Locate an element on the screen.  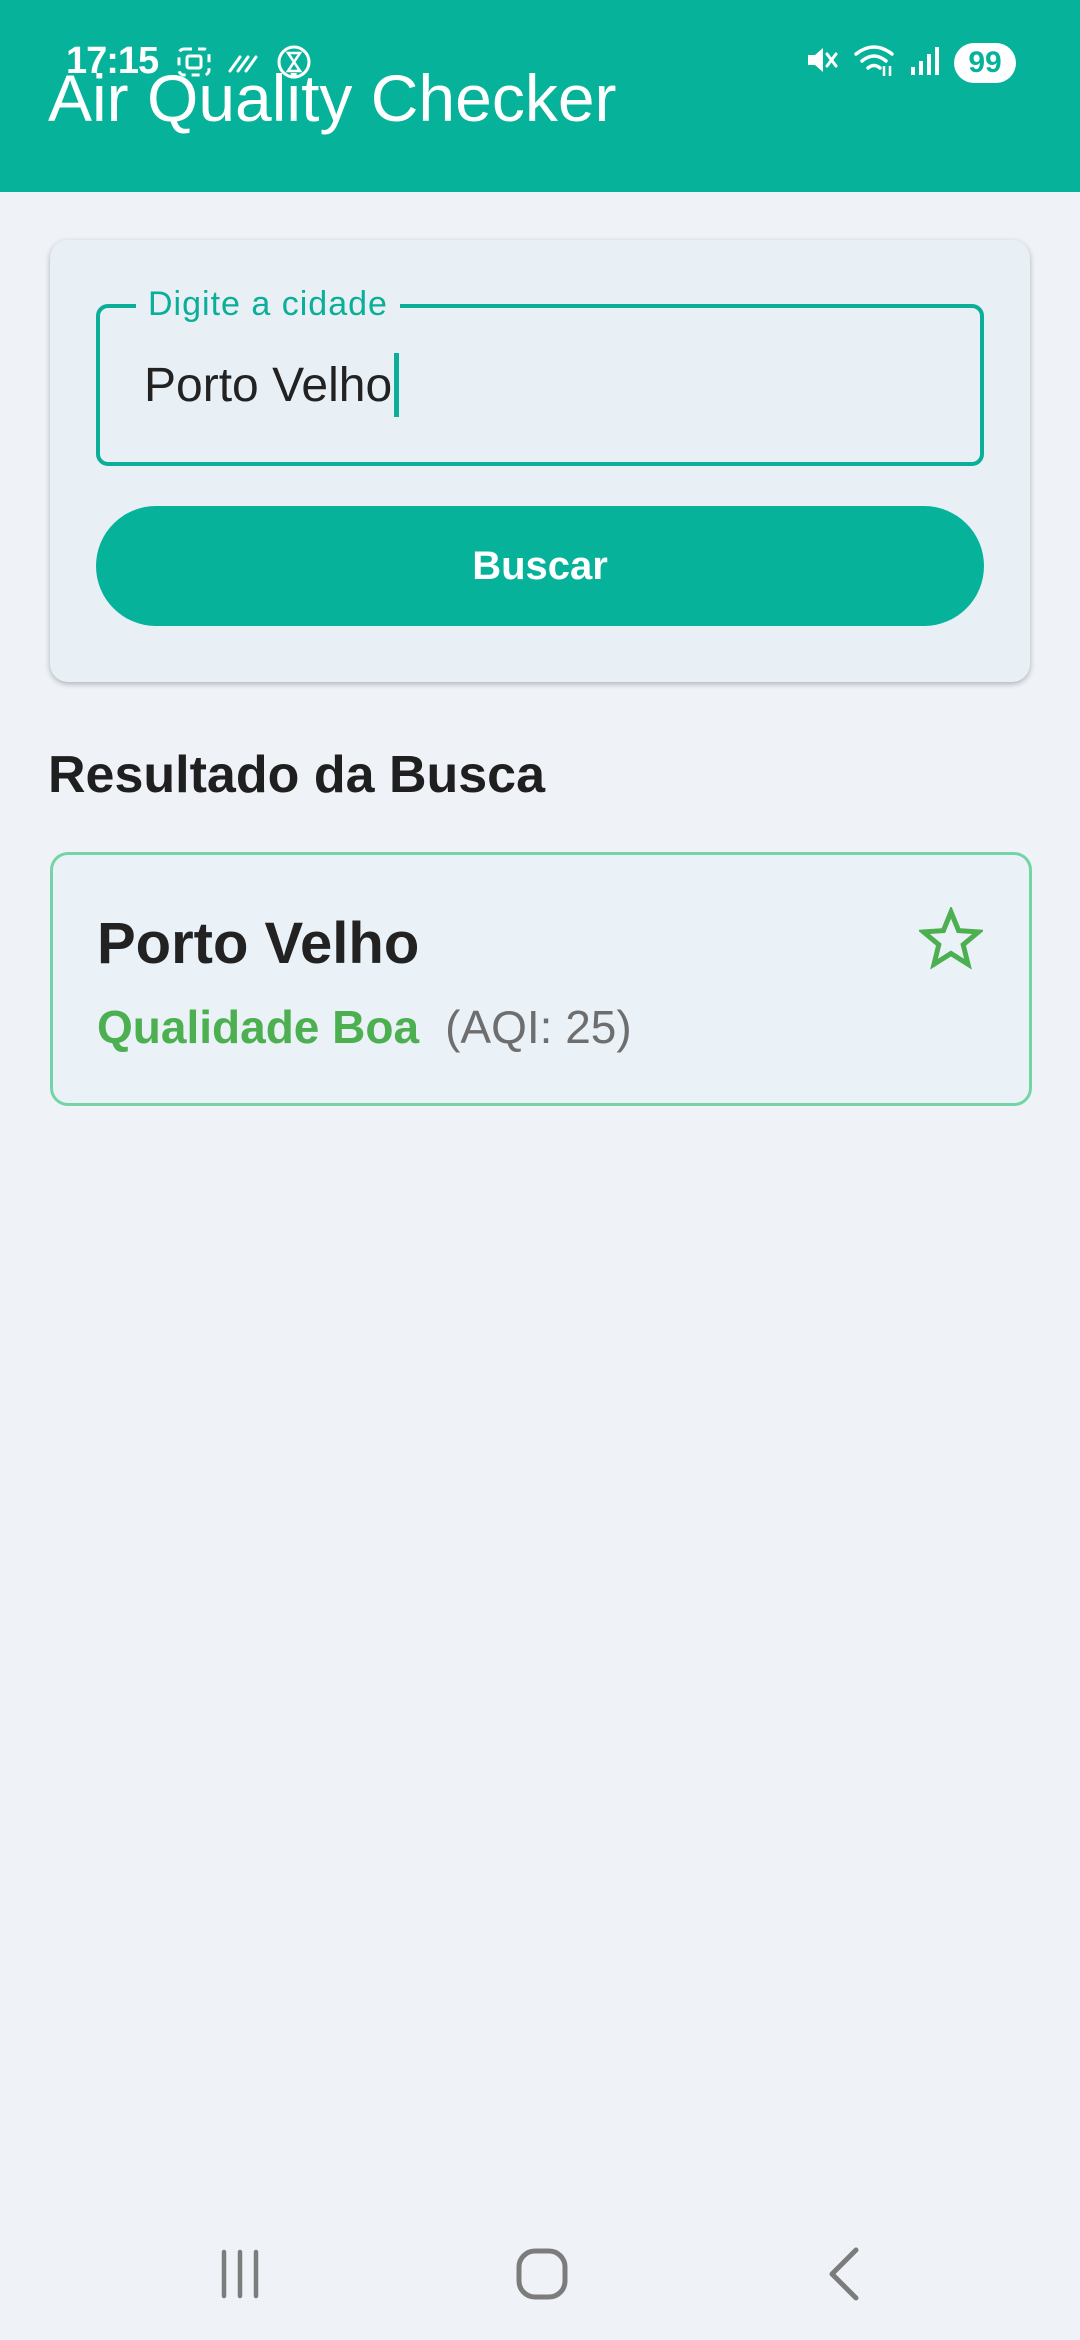
air-quality-label: Qualidade Boa is located at coordinates (258, 1027).